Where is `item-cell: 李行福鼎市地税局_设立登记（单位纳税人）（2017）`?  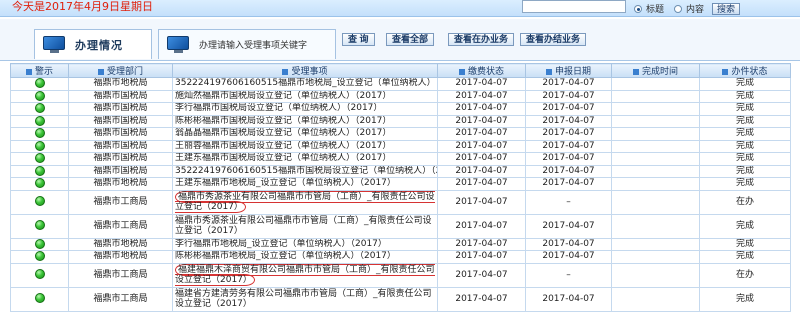
item-cell: 李行福鼎市地税局_设立登记（单位纳税人）（2017） is located at coordinates (305, 244).